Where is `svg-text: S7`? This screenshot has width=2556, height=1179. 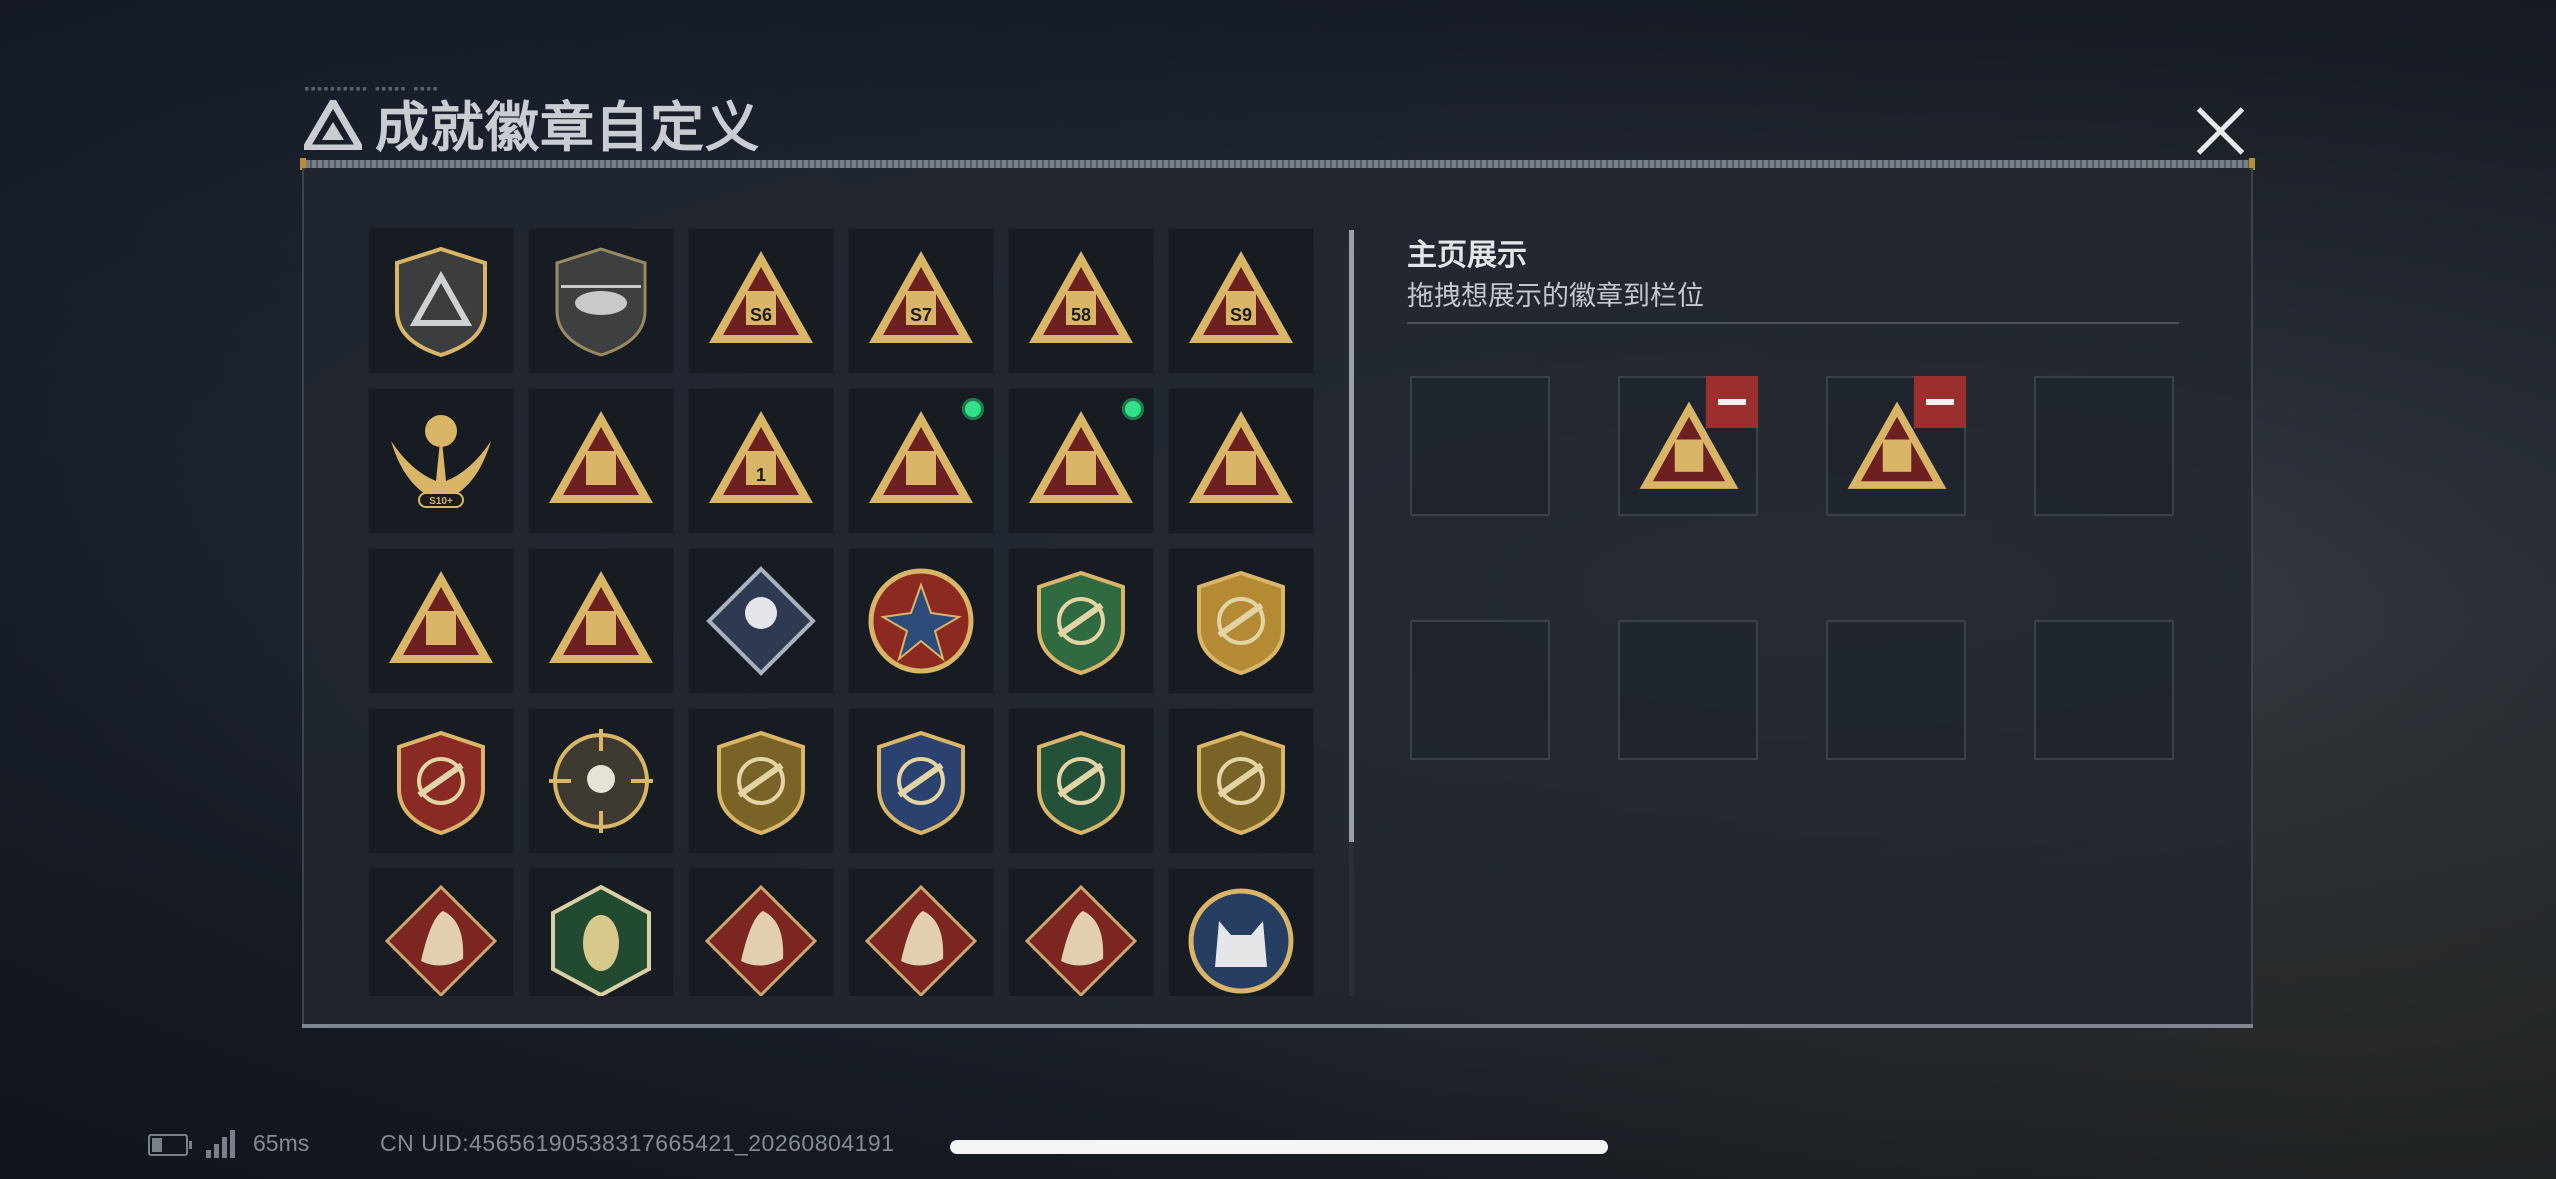
svg-text: S7 is located at coordinates (921, 315).